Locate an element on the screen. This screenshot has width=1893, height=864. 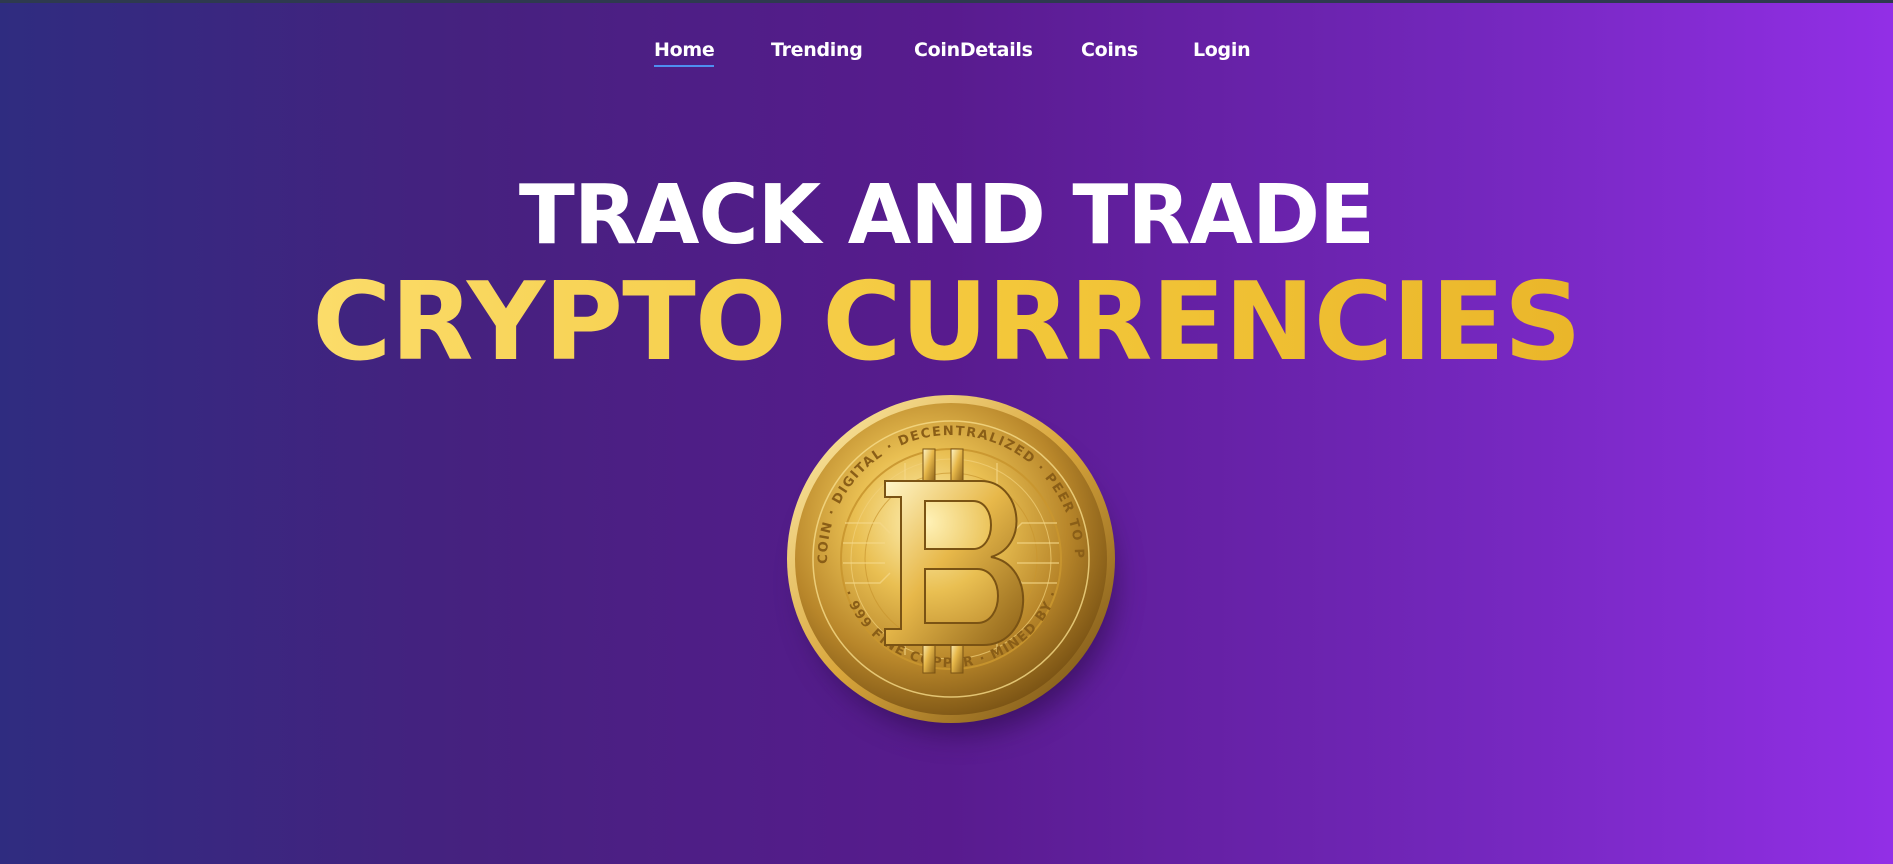
nav-coins: Coins is located at coordinates (1109, 50).